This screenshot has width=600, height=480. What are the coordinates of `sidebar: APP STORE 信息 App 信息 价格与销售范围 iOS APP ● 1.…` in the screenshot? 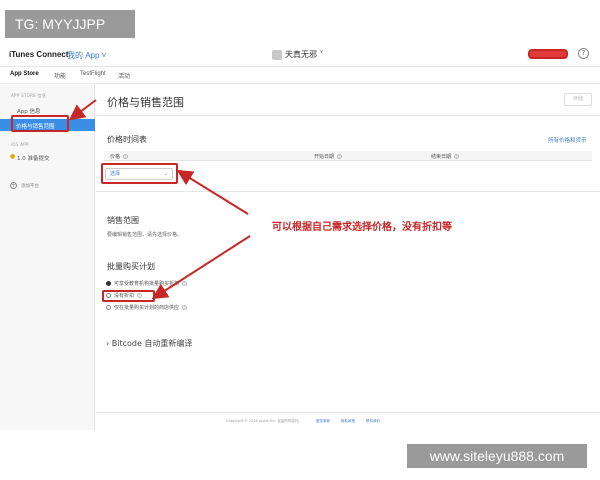 It's located at (47, 257).